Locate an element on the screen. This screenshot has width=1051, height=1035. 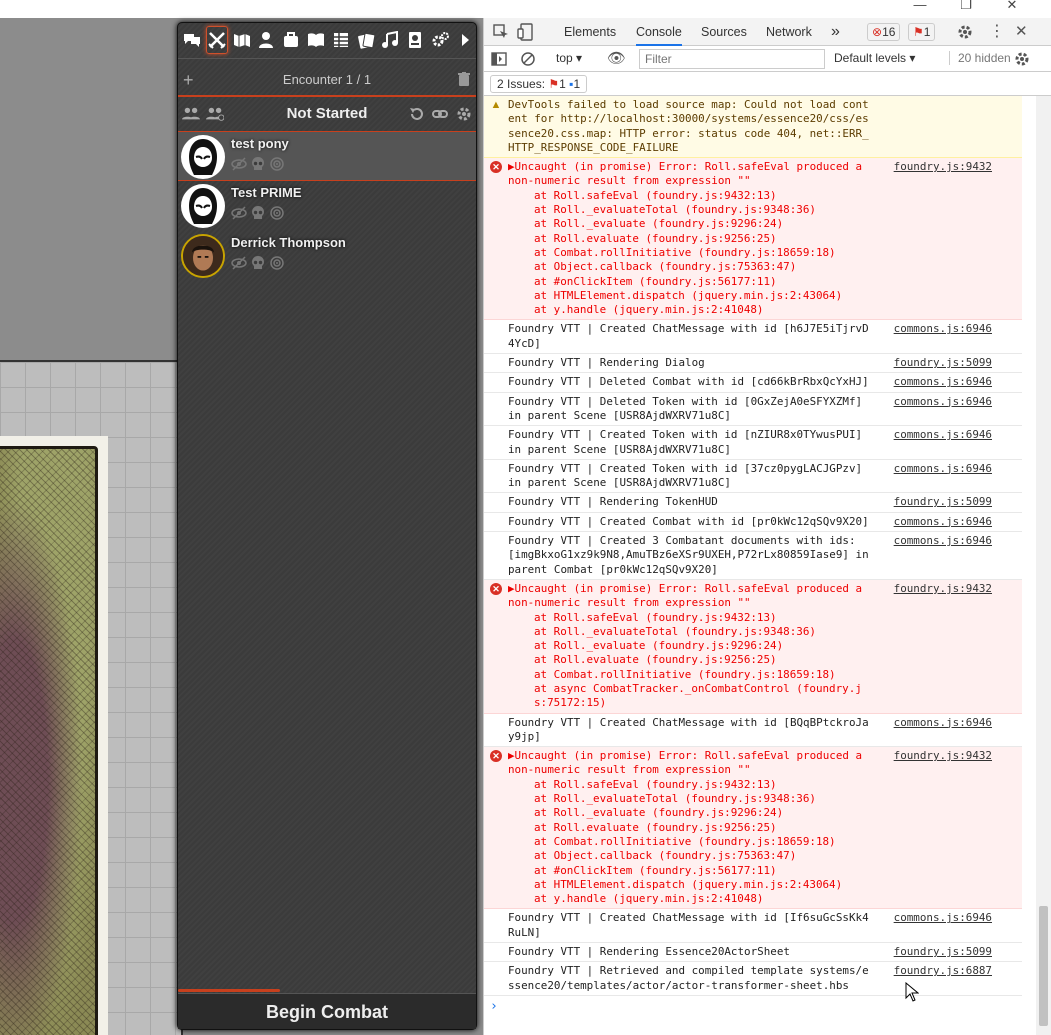
console-scrollbar is located at coordinates (1043, 565).